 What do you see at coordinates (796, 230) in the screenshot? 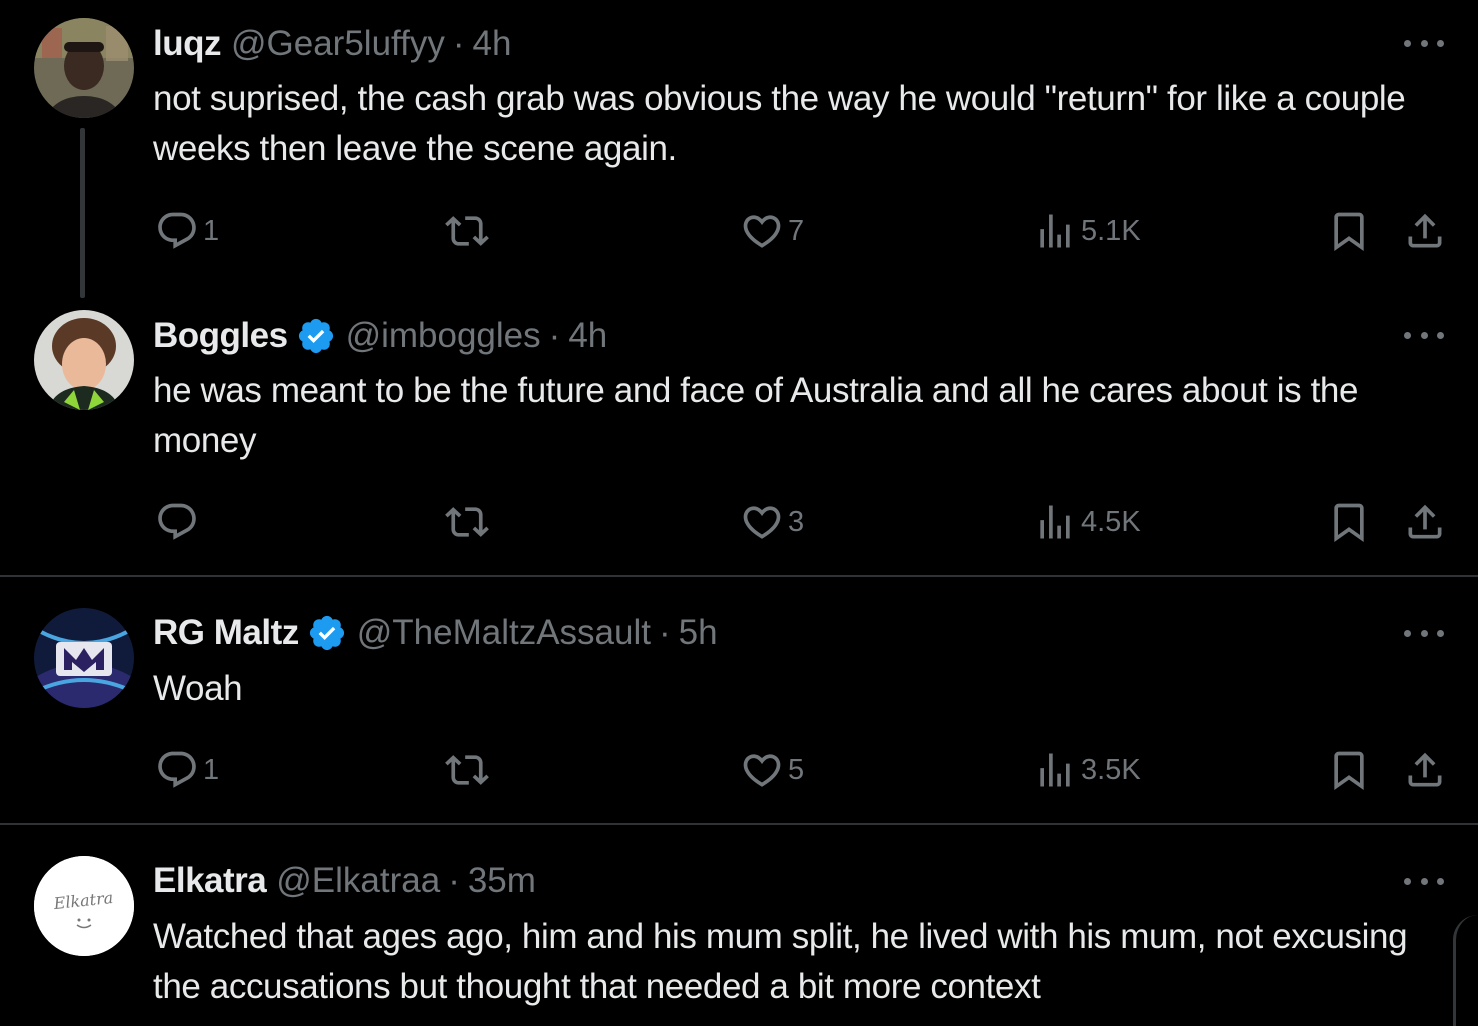
I see `like-count: 7` at bounding box center [796, 230].